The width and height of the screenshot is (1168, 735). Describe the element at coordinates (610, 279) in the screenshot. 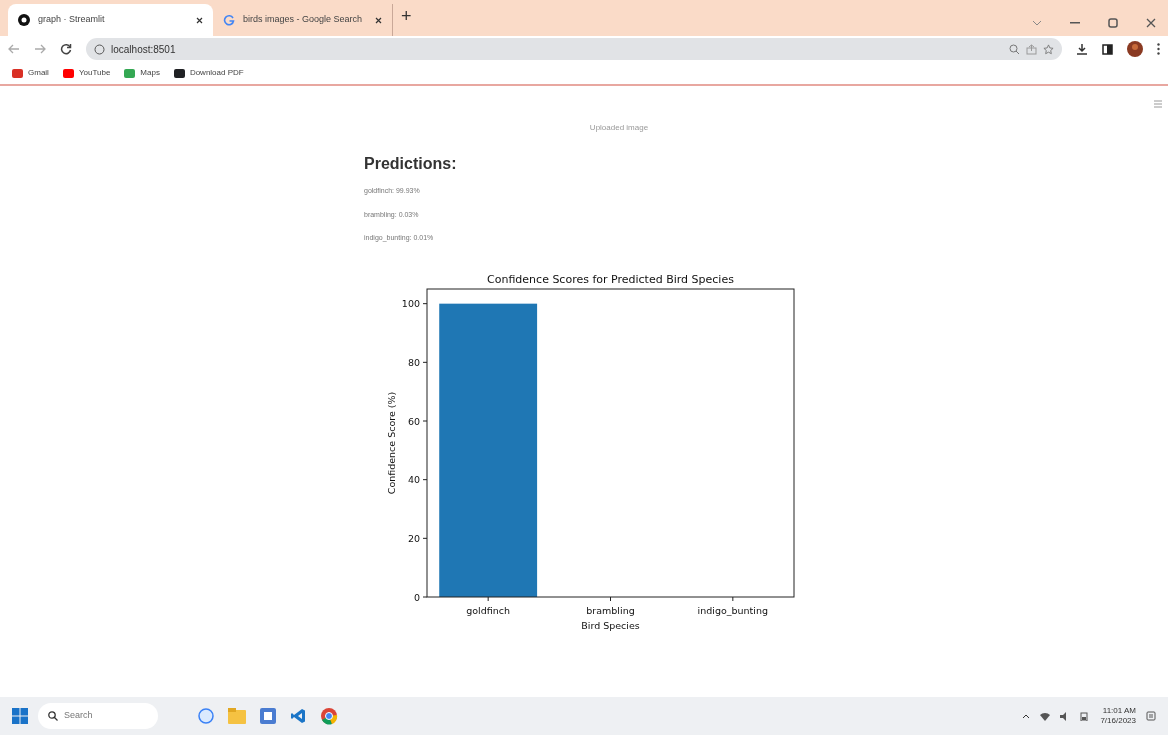

I see `chart-title: Confidence Scores for Predicted Bird Species` at that location.